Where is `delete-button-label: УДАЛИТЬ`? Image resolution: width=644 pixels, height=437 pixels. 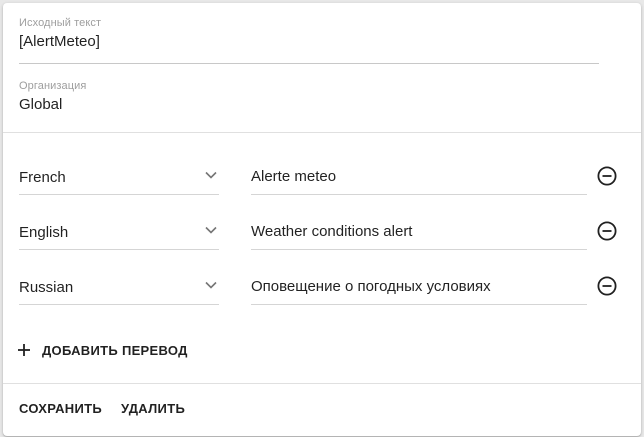 delete-button-label: УДАЛИТЬ is located at coordinates (153, 408).